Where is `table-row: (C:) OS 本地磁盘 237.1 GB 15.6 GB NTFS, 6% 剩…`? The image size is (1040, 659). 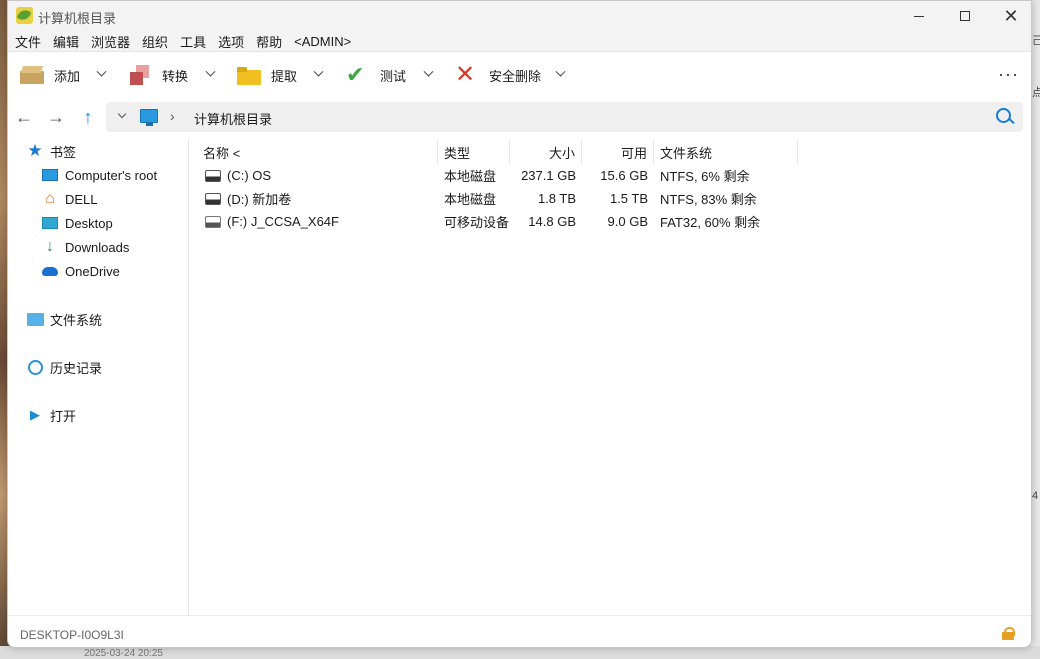 table-row: (C:) OS 本地磁盘 237.1 GB 15.6 GB NTFS, 6% 剩… is located at coordinates (500, 175).